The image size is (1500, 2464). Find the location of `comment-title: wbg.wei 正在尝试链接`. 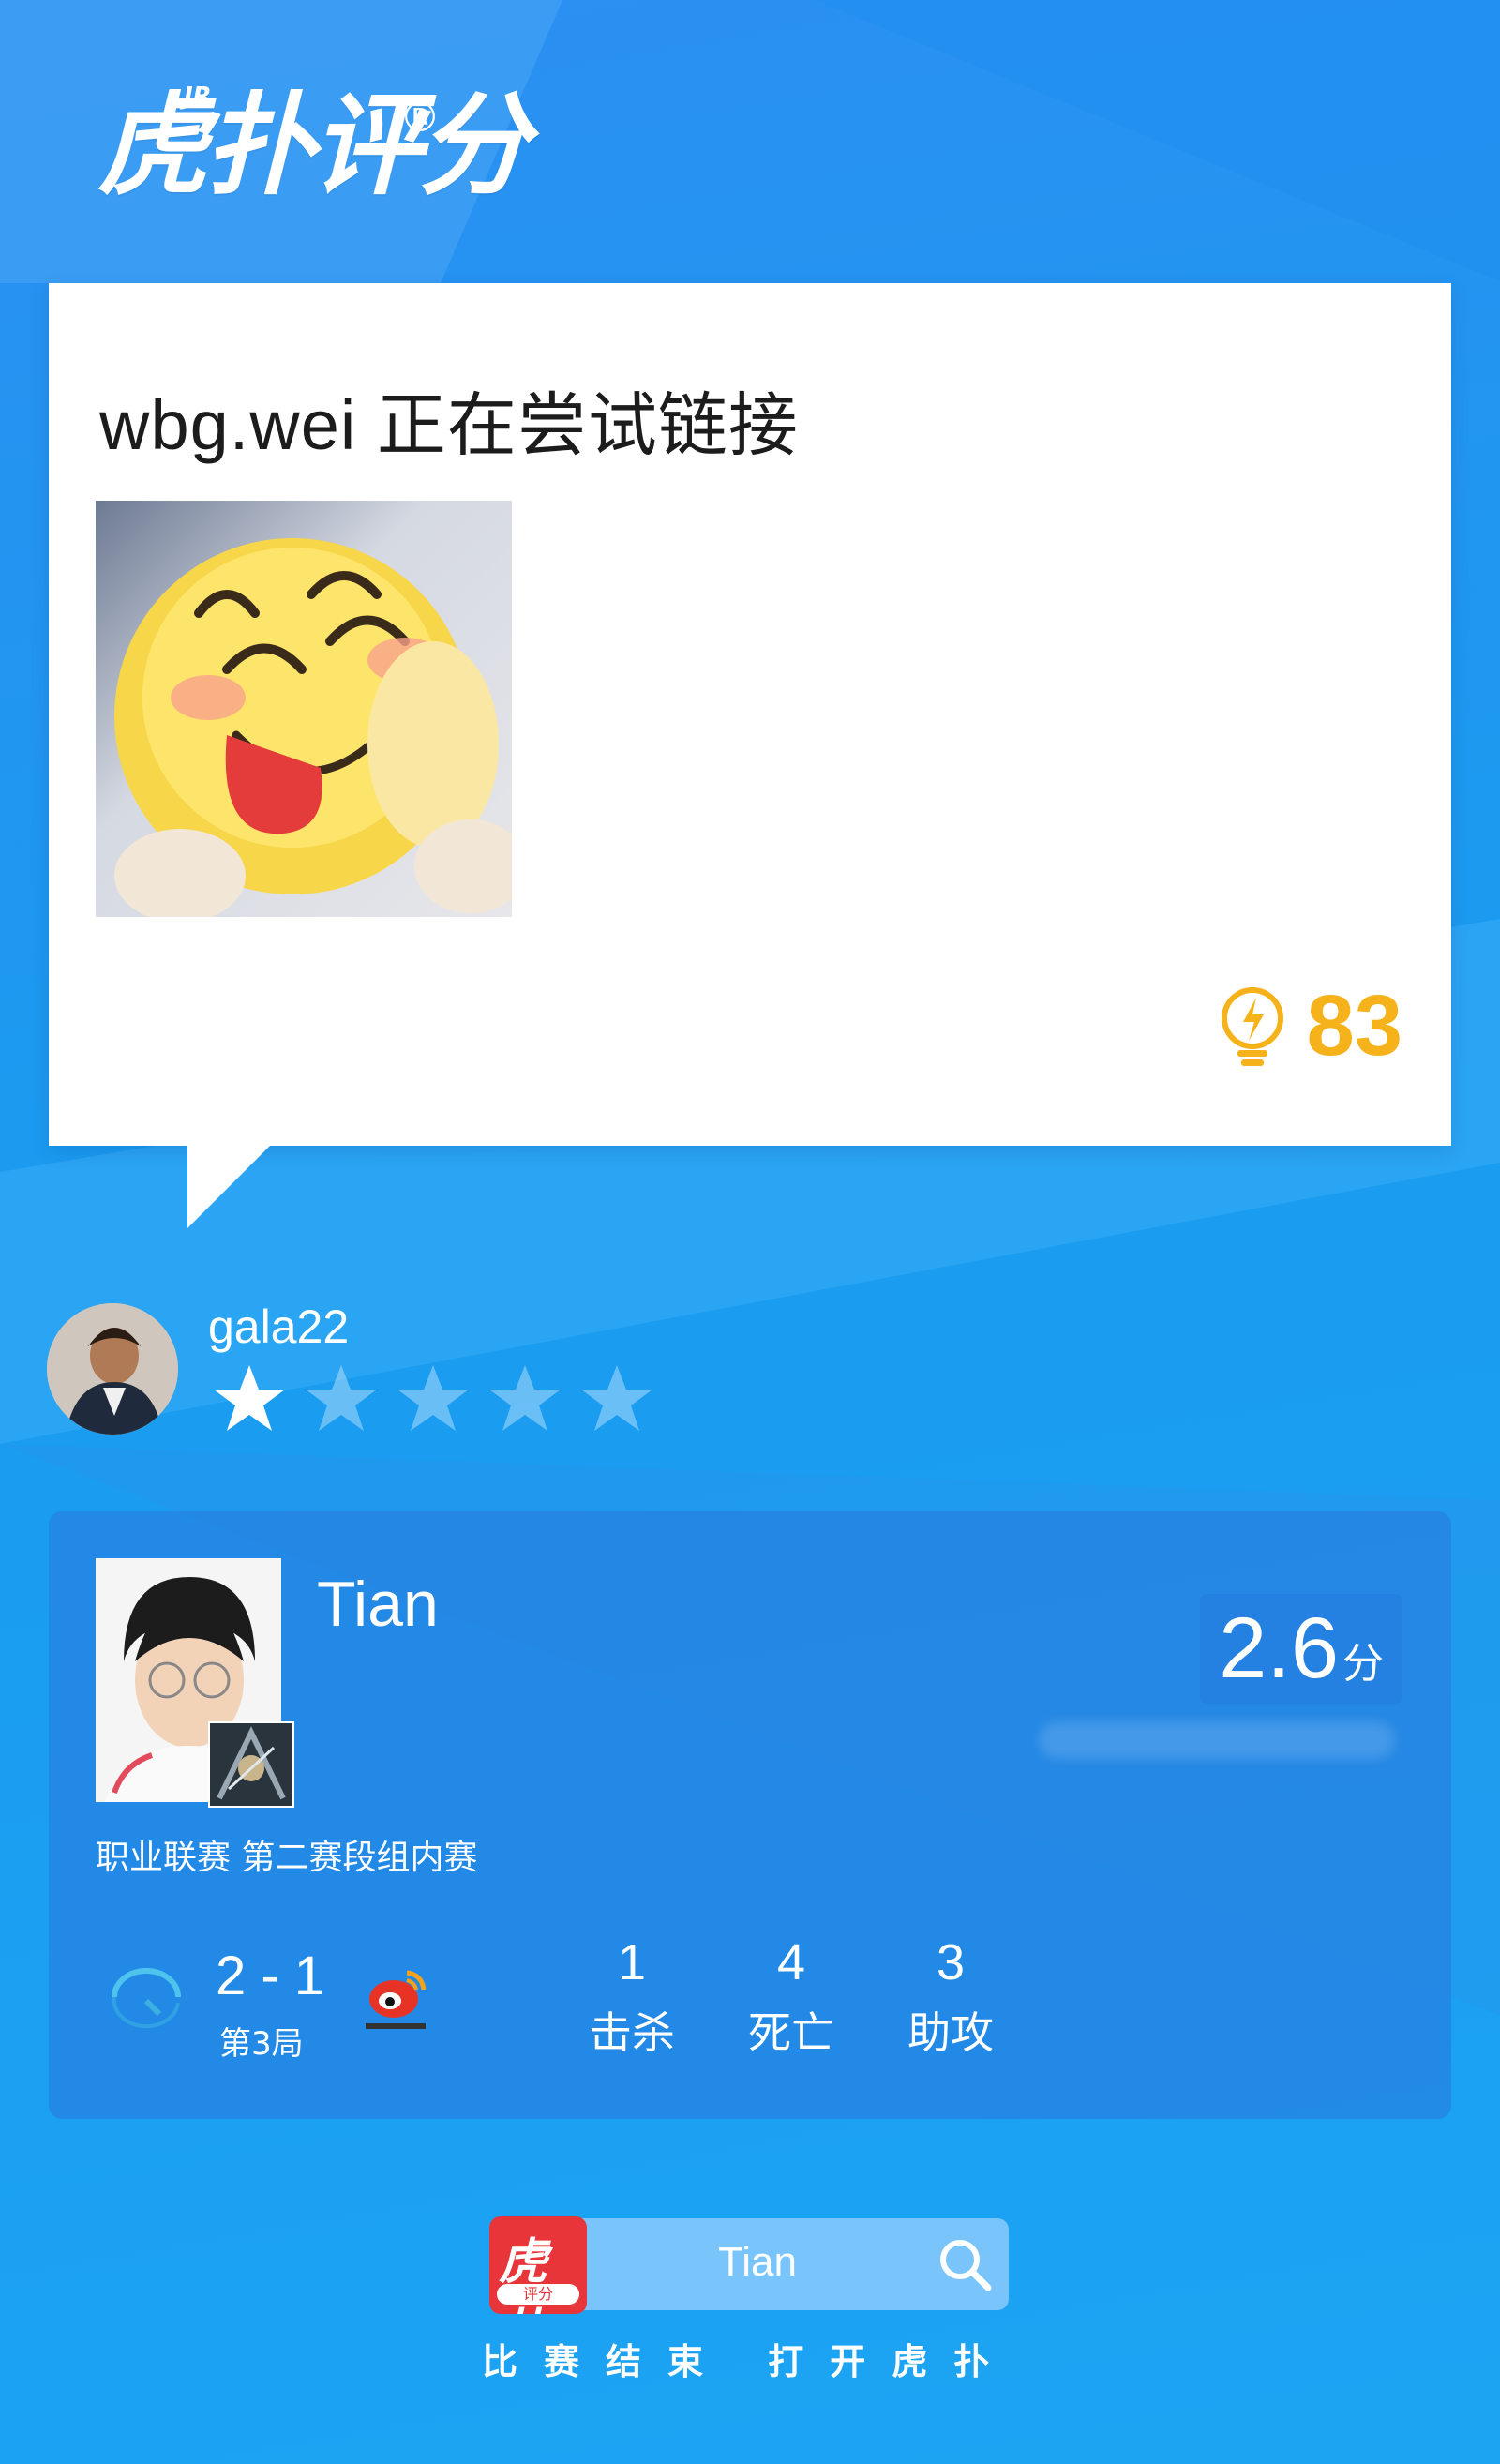

comment-title: wbg.wei 正在尝试链接 is located at coordinates (449, 425).